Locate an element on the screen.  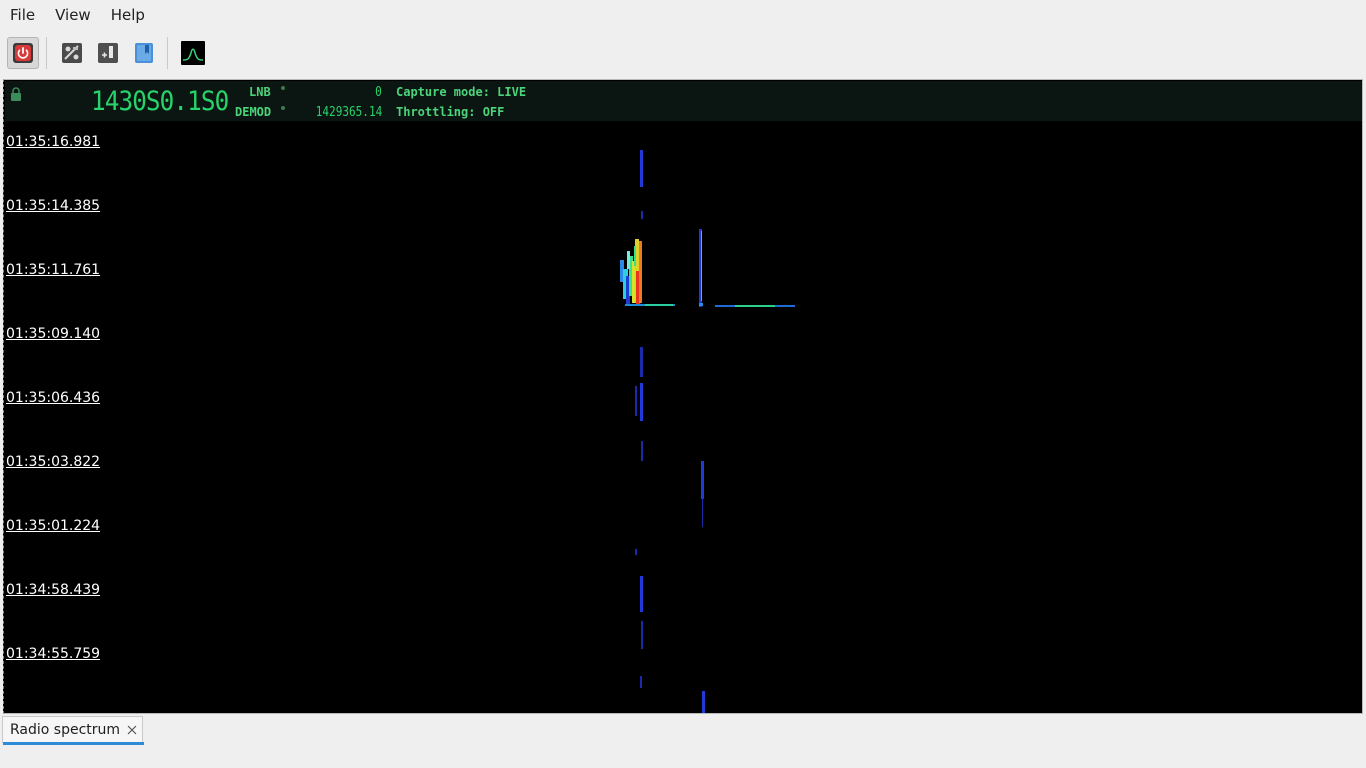
spectrum-icon is located at coordinates (193, 53).